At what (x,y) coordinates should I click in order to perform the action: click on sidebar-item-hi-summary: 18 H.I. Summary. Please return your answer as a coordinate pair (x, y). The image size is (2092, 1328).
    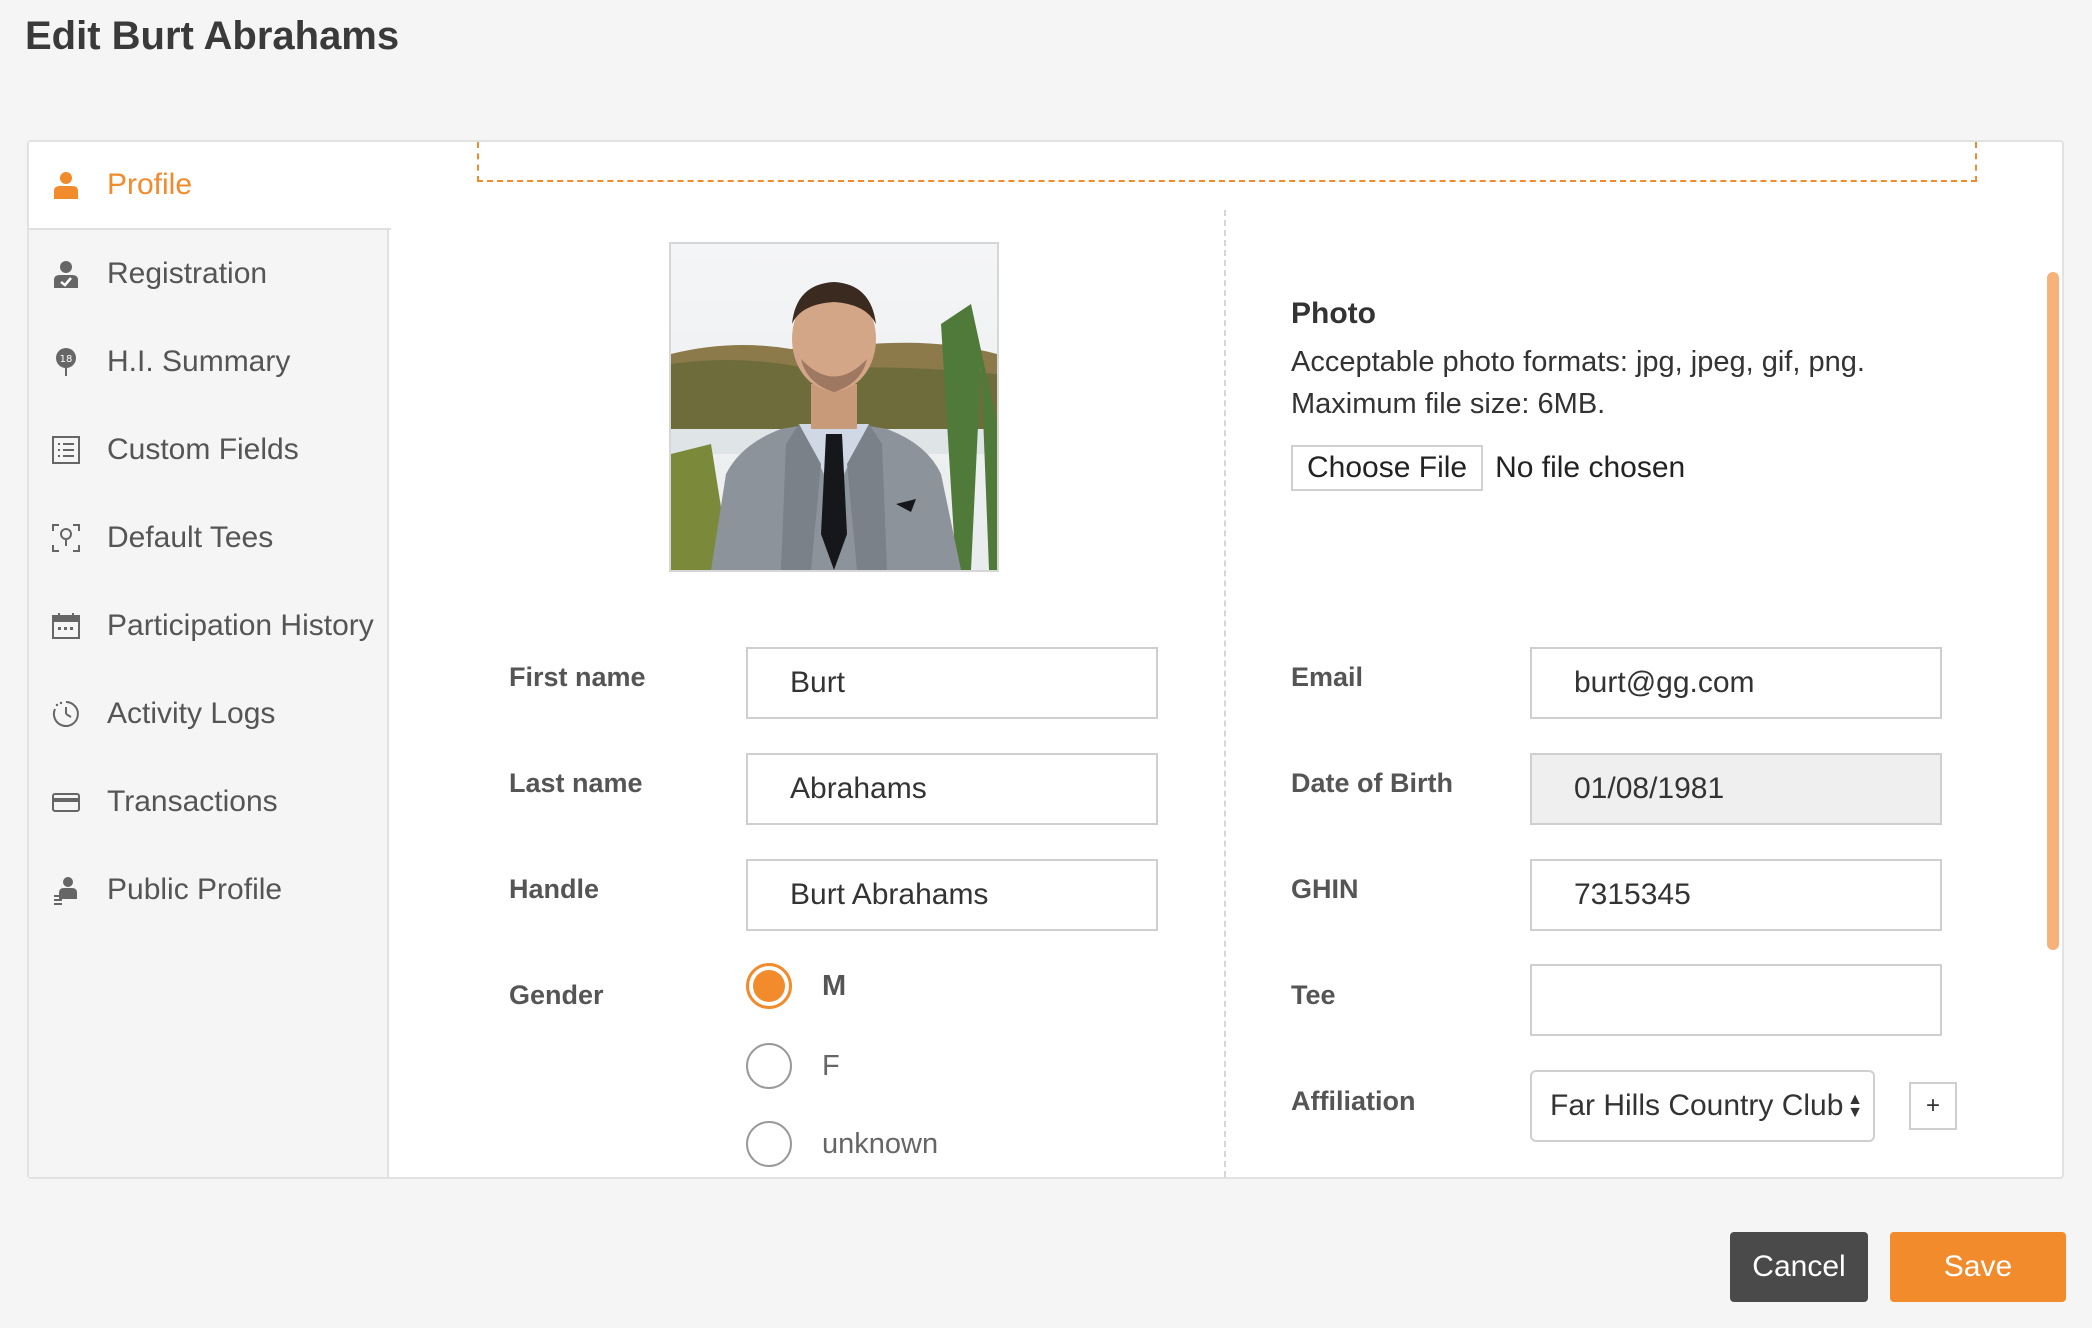
    Looking at the image, I should click on (209, 362).